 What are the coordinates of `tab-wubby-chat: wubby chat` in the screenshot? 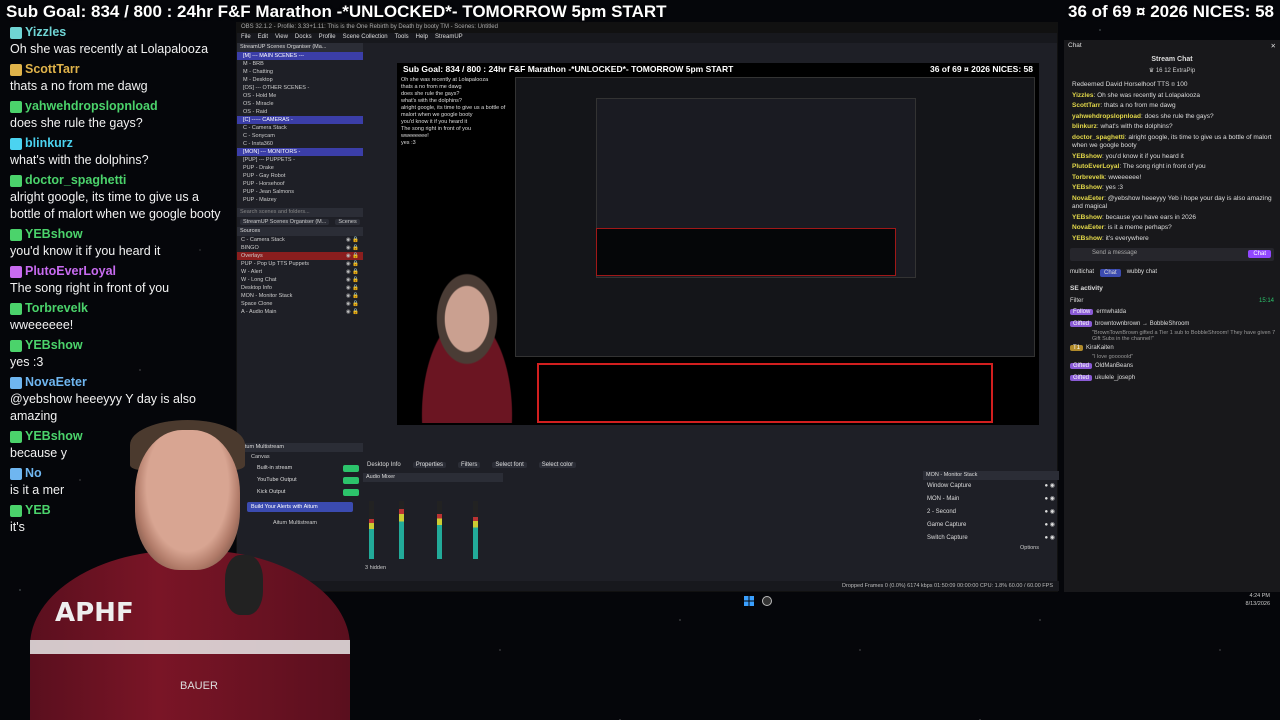 It's located at (1142, 273).